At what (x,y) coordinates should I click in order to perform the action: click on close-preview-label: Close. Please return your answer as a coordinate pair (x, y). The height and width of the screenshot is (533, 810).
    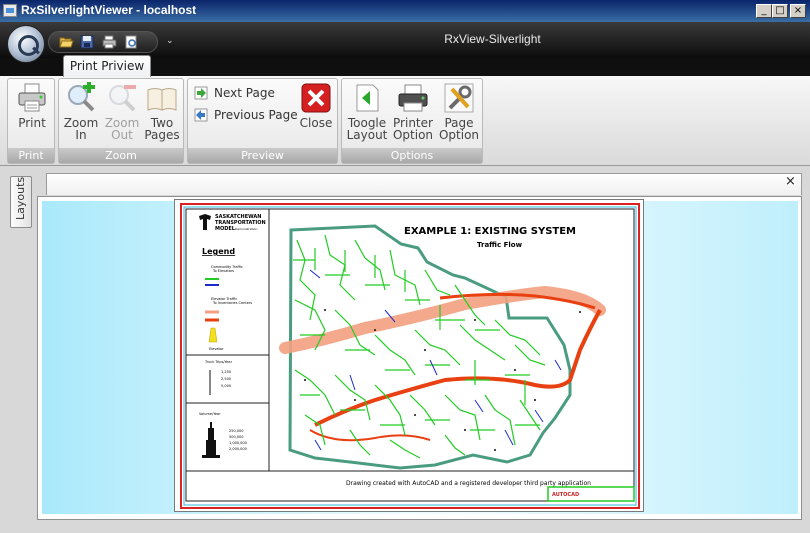
    Looking at the image, I should click on (316, 123).